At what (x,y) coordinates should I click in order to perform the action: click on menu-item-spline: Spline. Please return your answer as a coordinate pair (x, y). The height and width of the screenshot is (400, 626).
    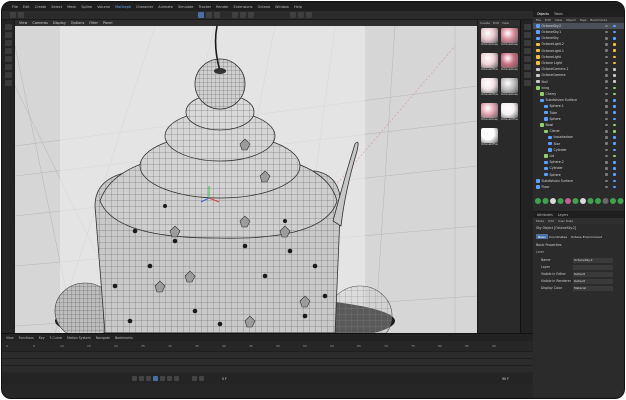
    Looking at the image, I should click on (86, 7).